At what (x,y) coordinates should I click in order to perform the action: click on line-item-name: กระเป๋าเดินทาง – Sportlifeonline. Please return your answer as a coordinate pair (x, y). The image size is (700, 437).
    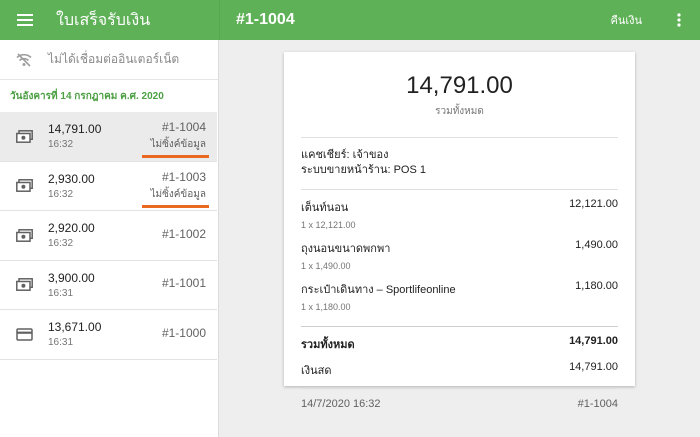
    Looking at the image, I should click on (378, 290).